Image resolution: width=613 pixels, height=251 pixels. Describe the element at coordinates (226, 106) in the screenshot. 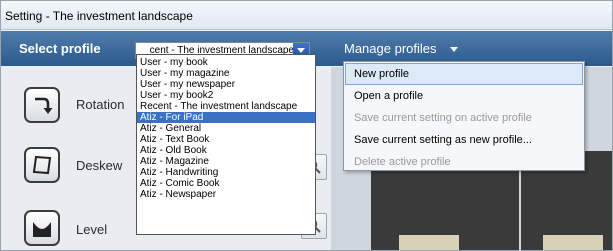

I see `profile-option: Recent - The investment landscape` at that location.